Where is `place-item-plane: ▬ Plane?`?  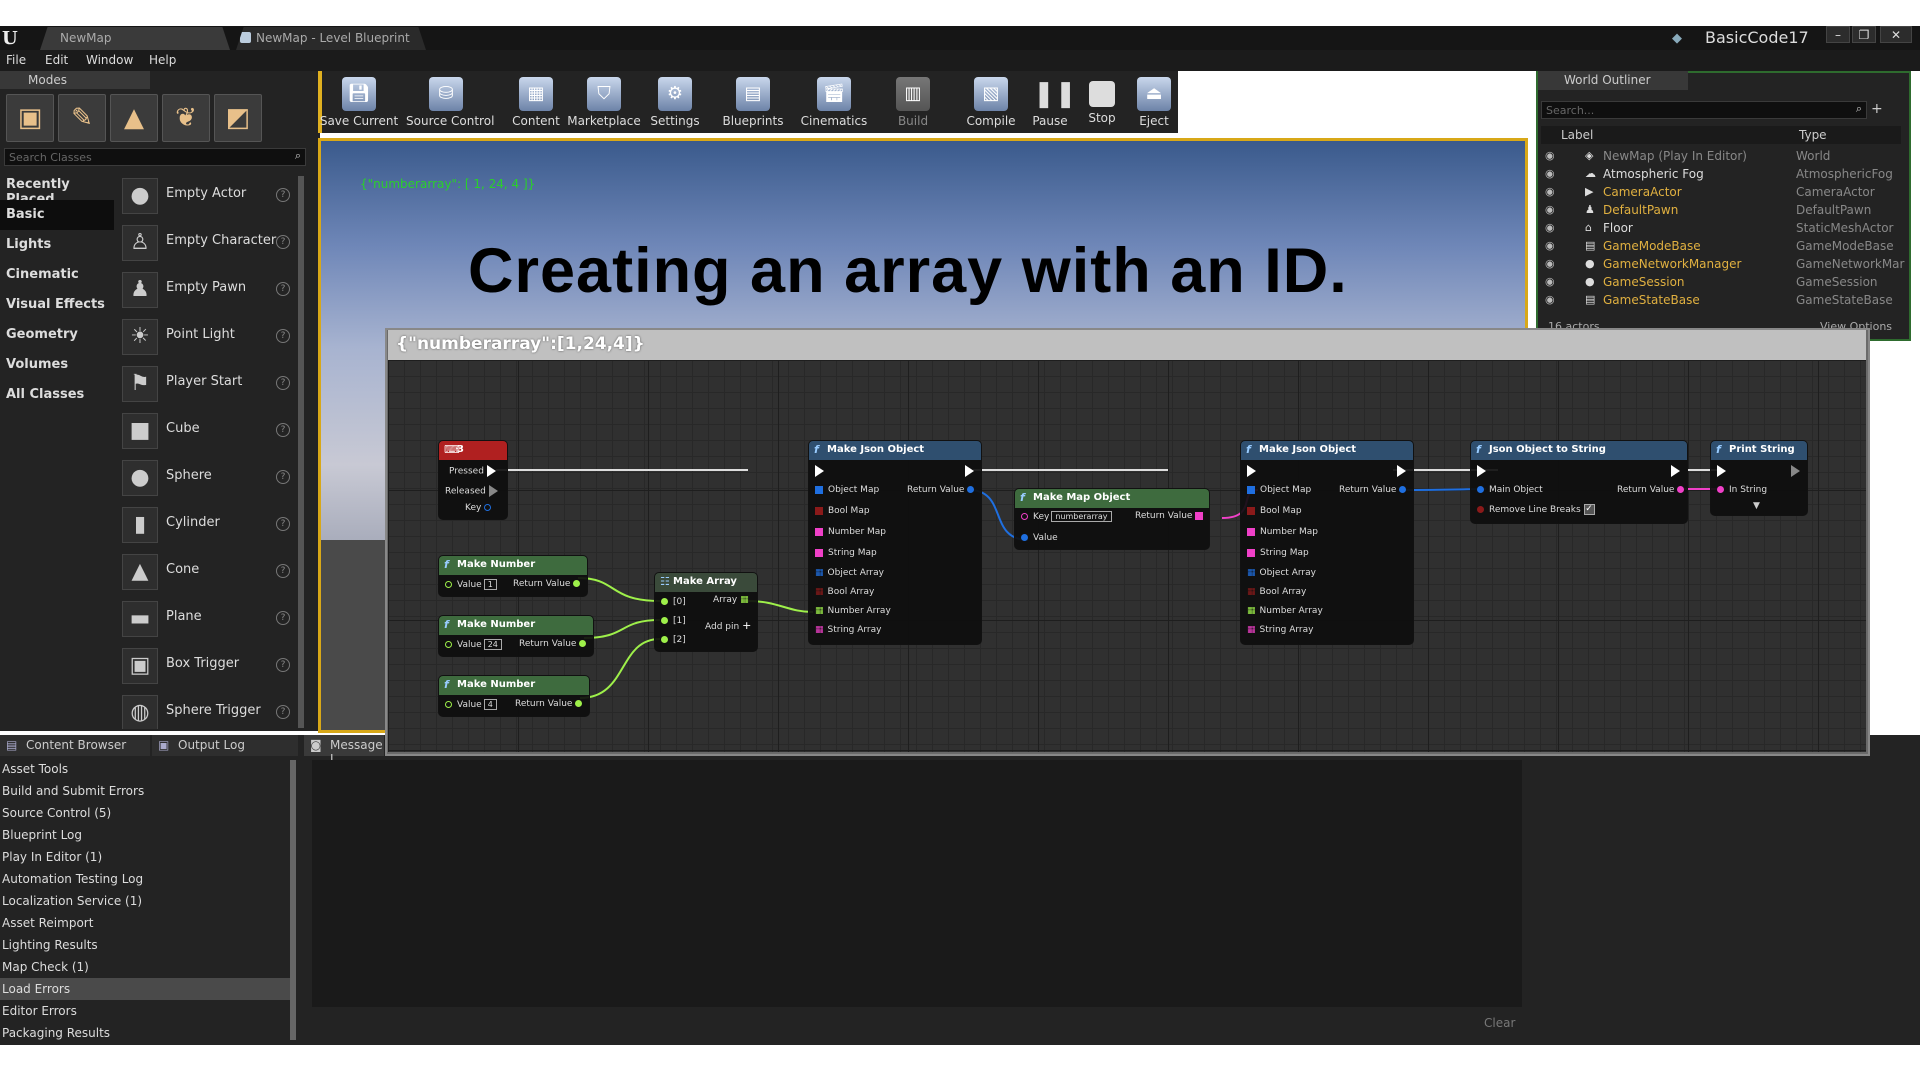 place-item-plane: ▬ Plane? is located at coordinates (209, 619).